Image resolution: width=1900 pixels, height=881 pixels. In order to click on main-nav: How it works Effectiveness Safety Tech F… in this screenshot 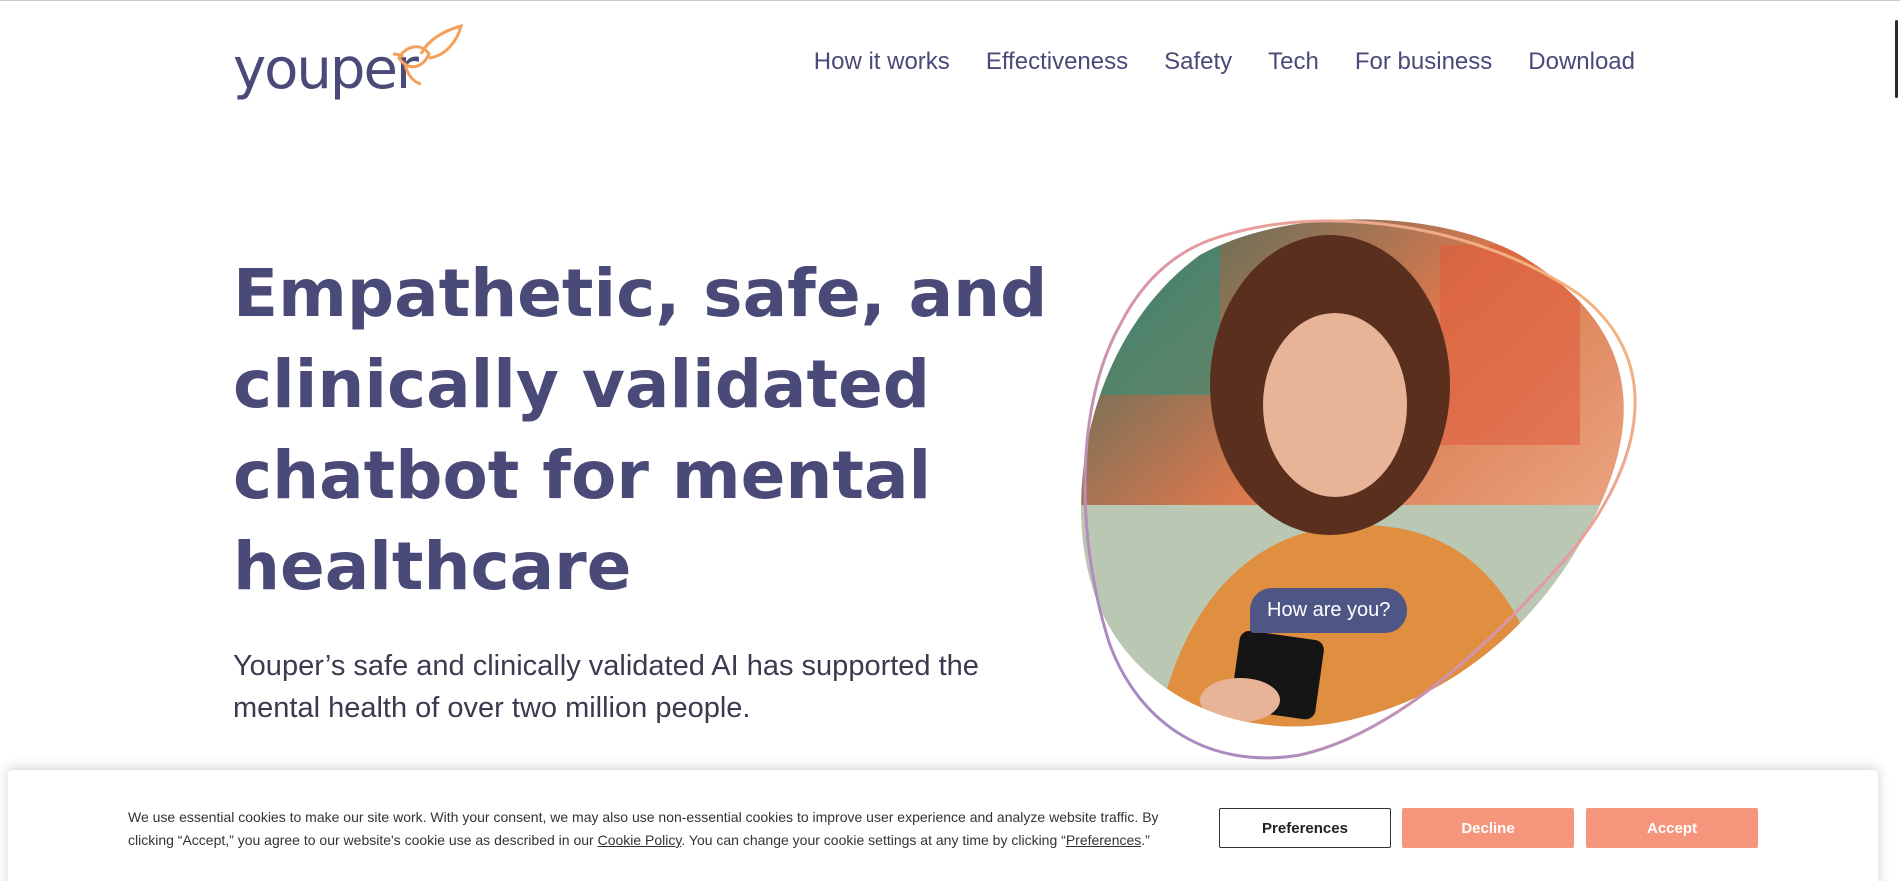, I will do `click(1224, 62)`.